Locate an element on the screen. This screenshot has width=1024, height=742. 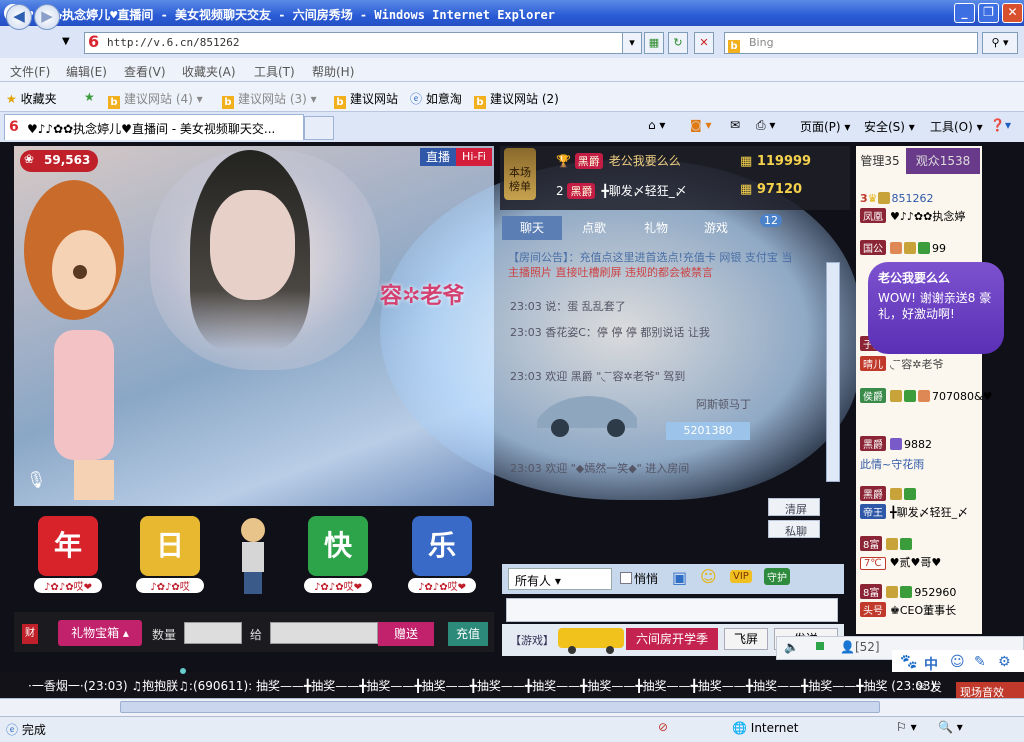
menu-view: 查看(V) is located at coordinates (145, 71).